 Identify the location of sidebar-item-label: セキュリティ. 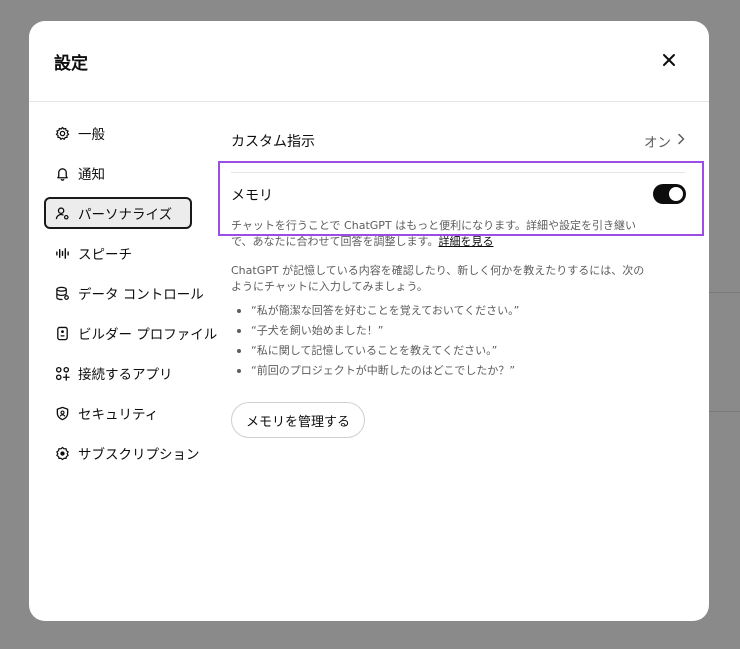
(118, 415).